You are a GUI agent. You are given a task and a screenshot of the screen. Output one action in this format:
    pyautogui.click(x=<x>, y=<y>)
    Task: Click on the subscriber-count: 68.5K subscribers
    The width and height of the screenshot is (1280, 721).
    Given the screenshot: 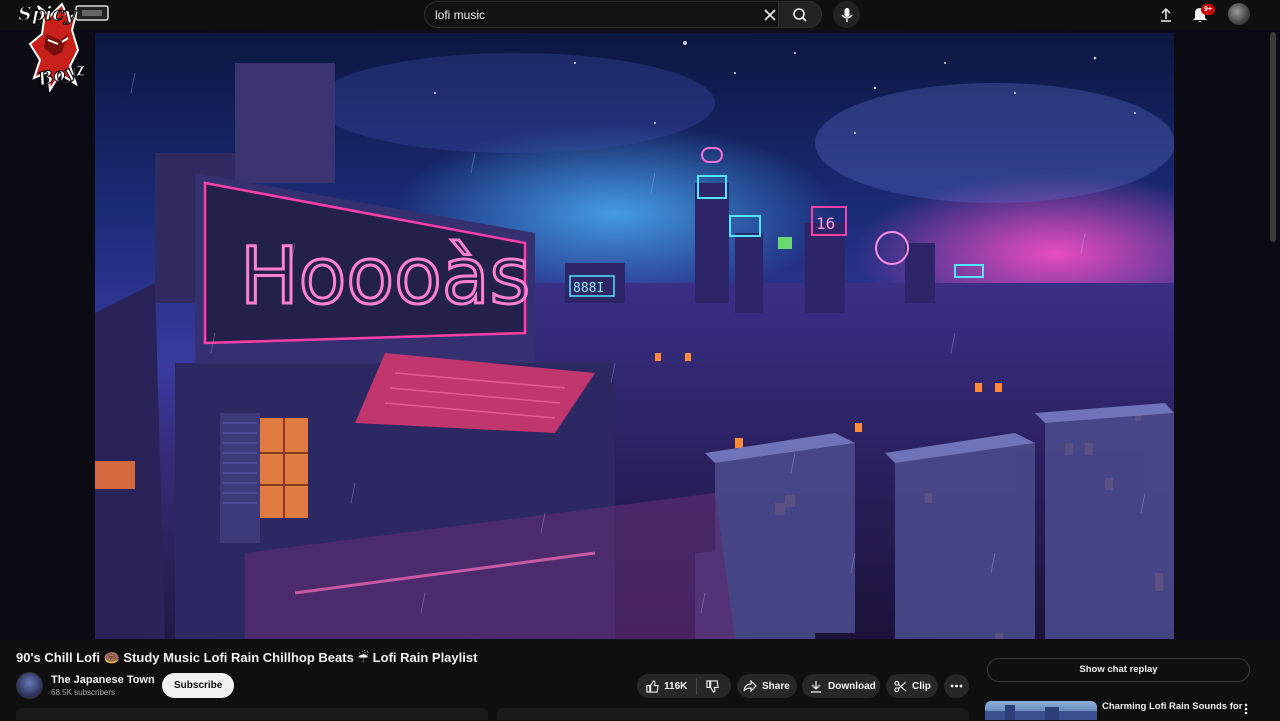 What is the action you would take?
    pyautogui.click(x=83, y=692)
    